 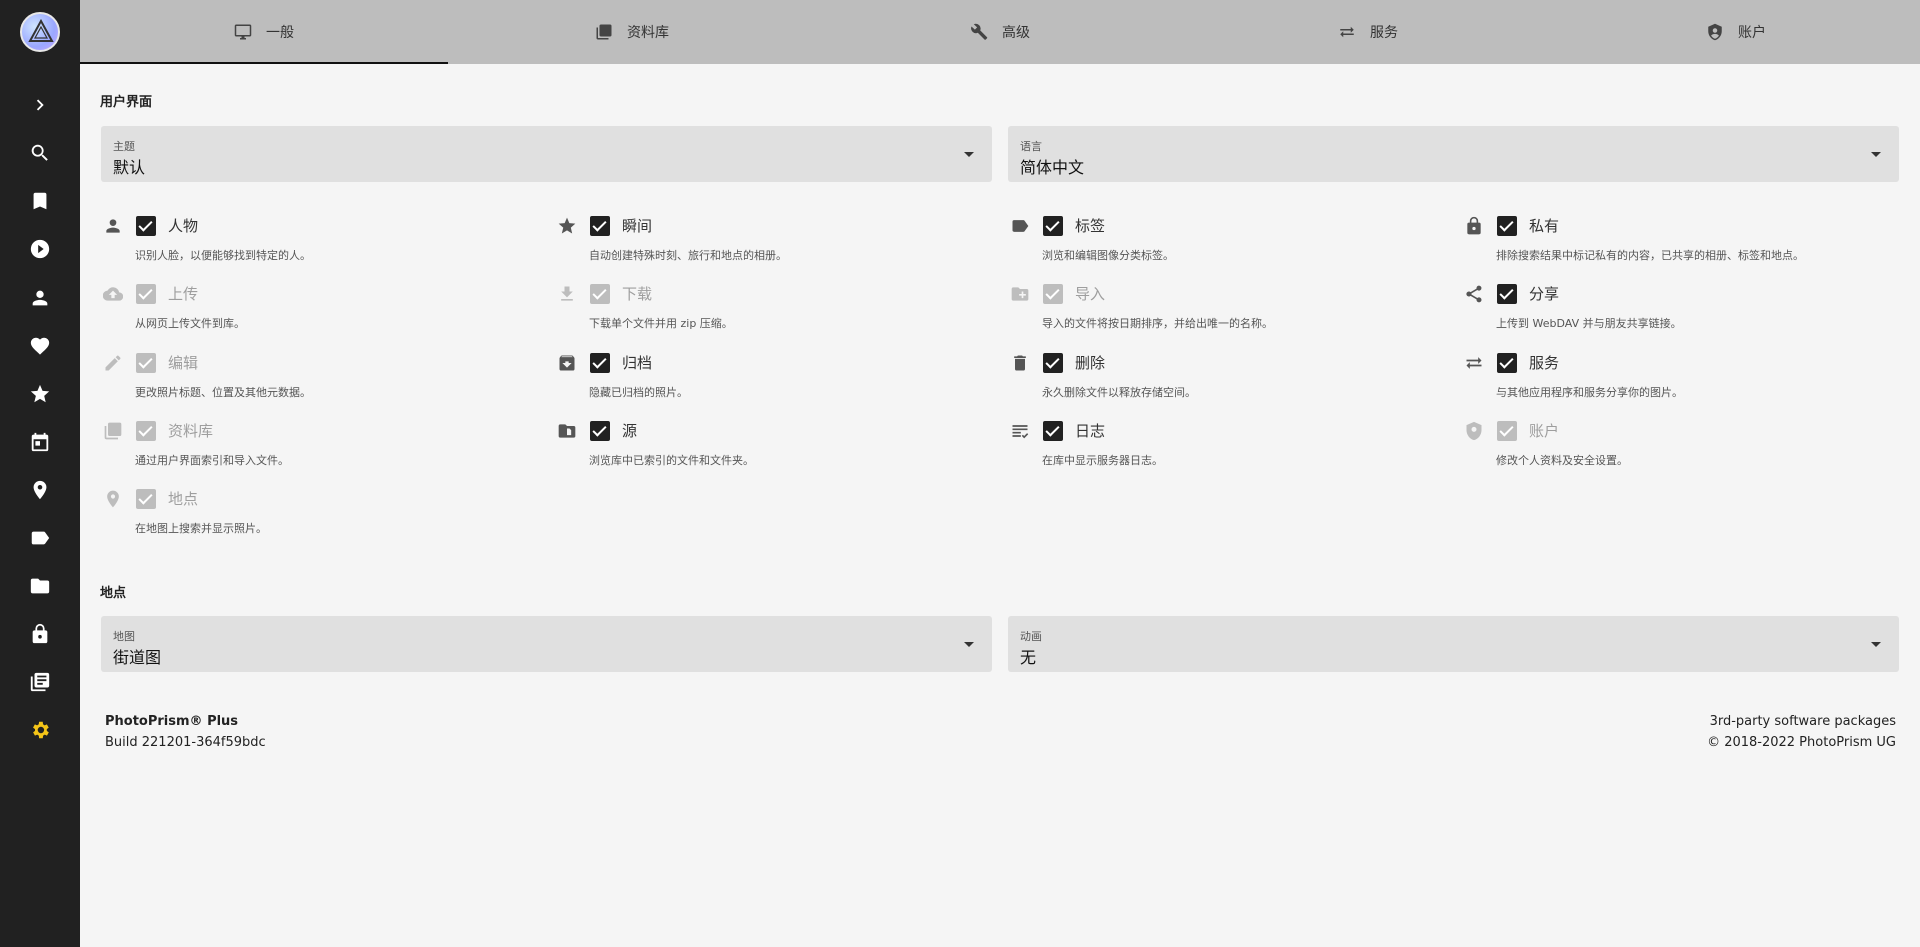 I want to click on feature-originals: 源 浏览库中已索引的文件和文件夹。, so click(x=776, y=452).